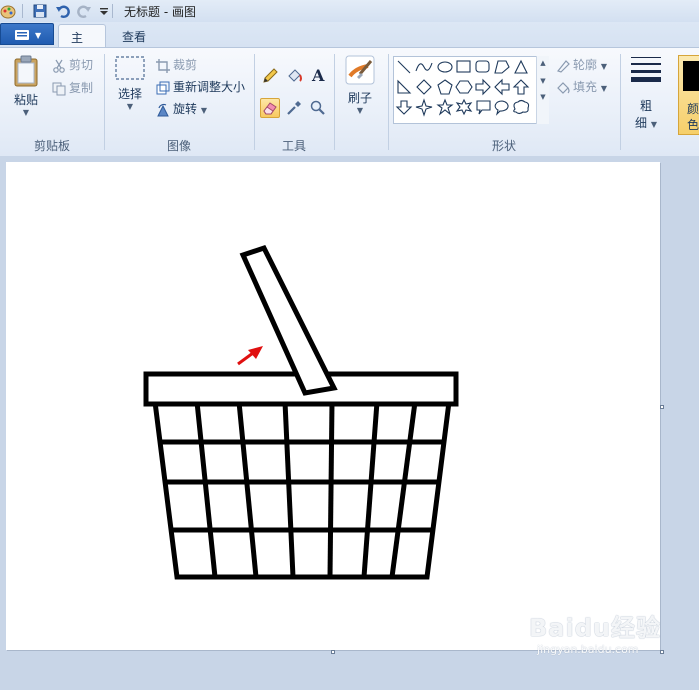  I want to click on eyedropper-icon, so click(294, 108).